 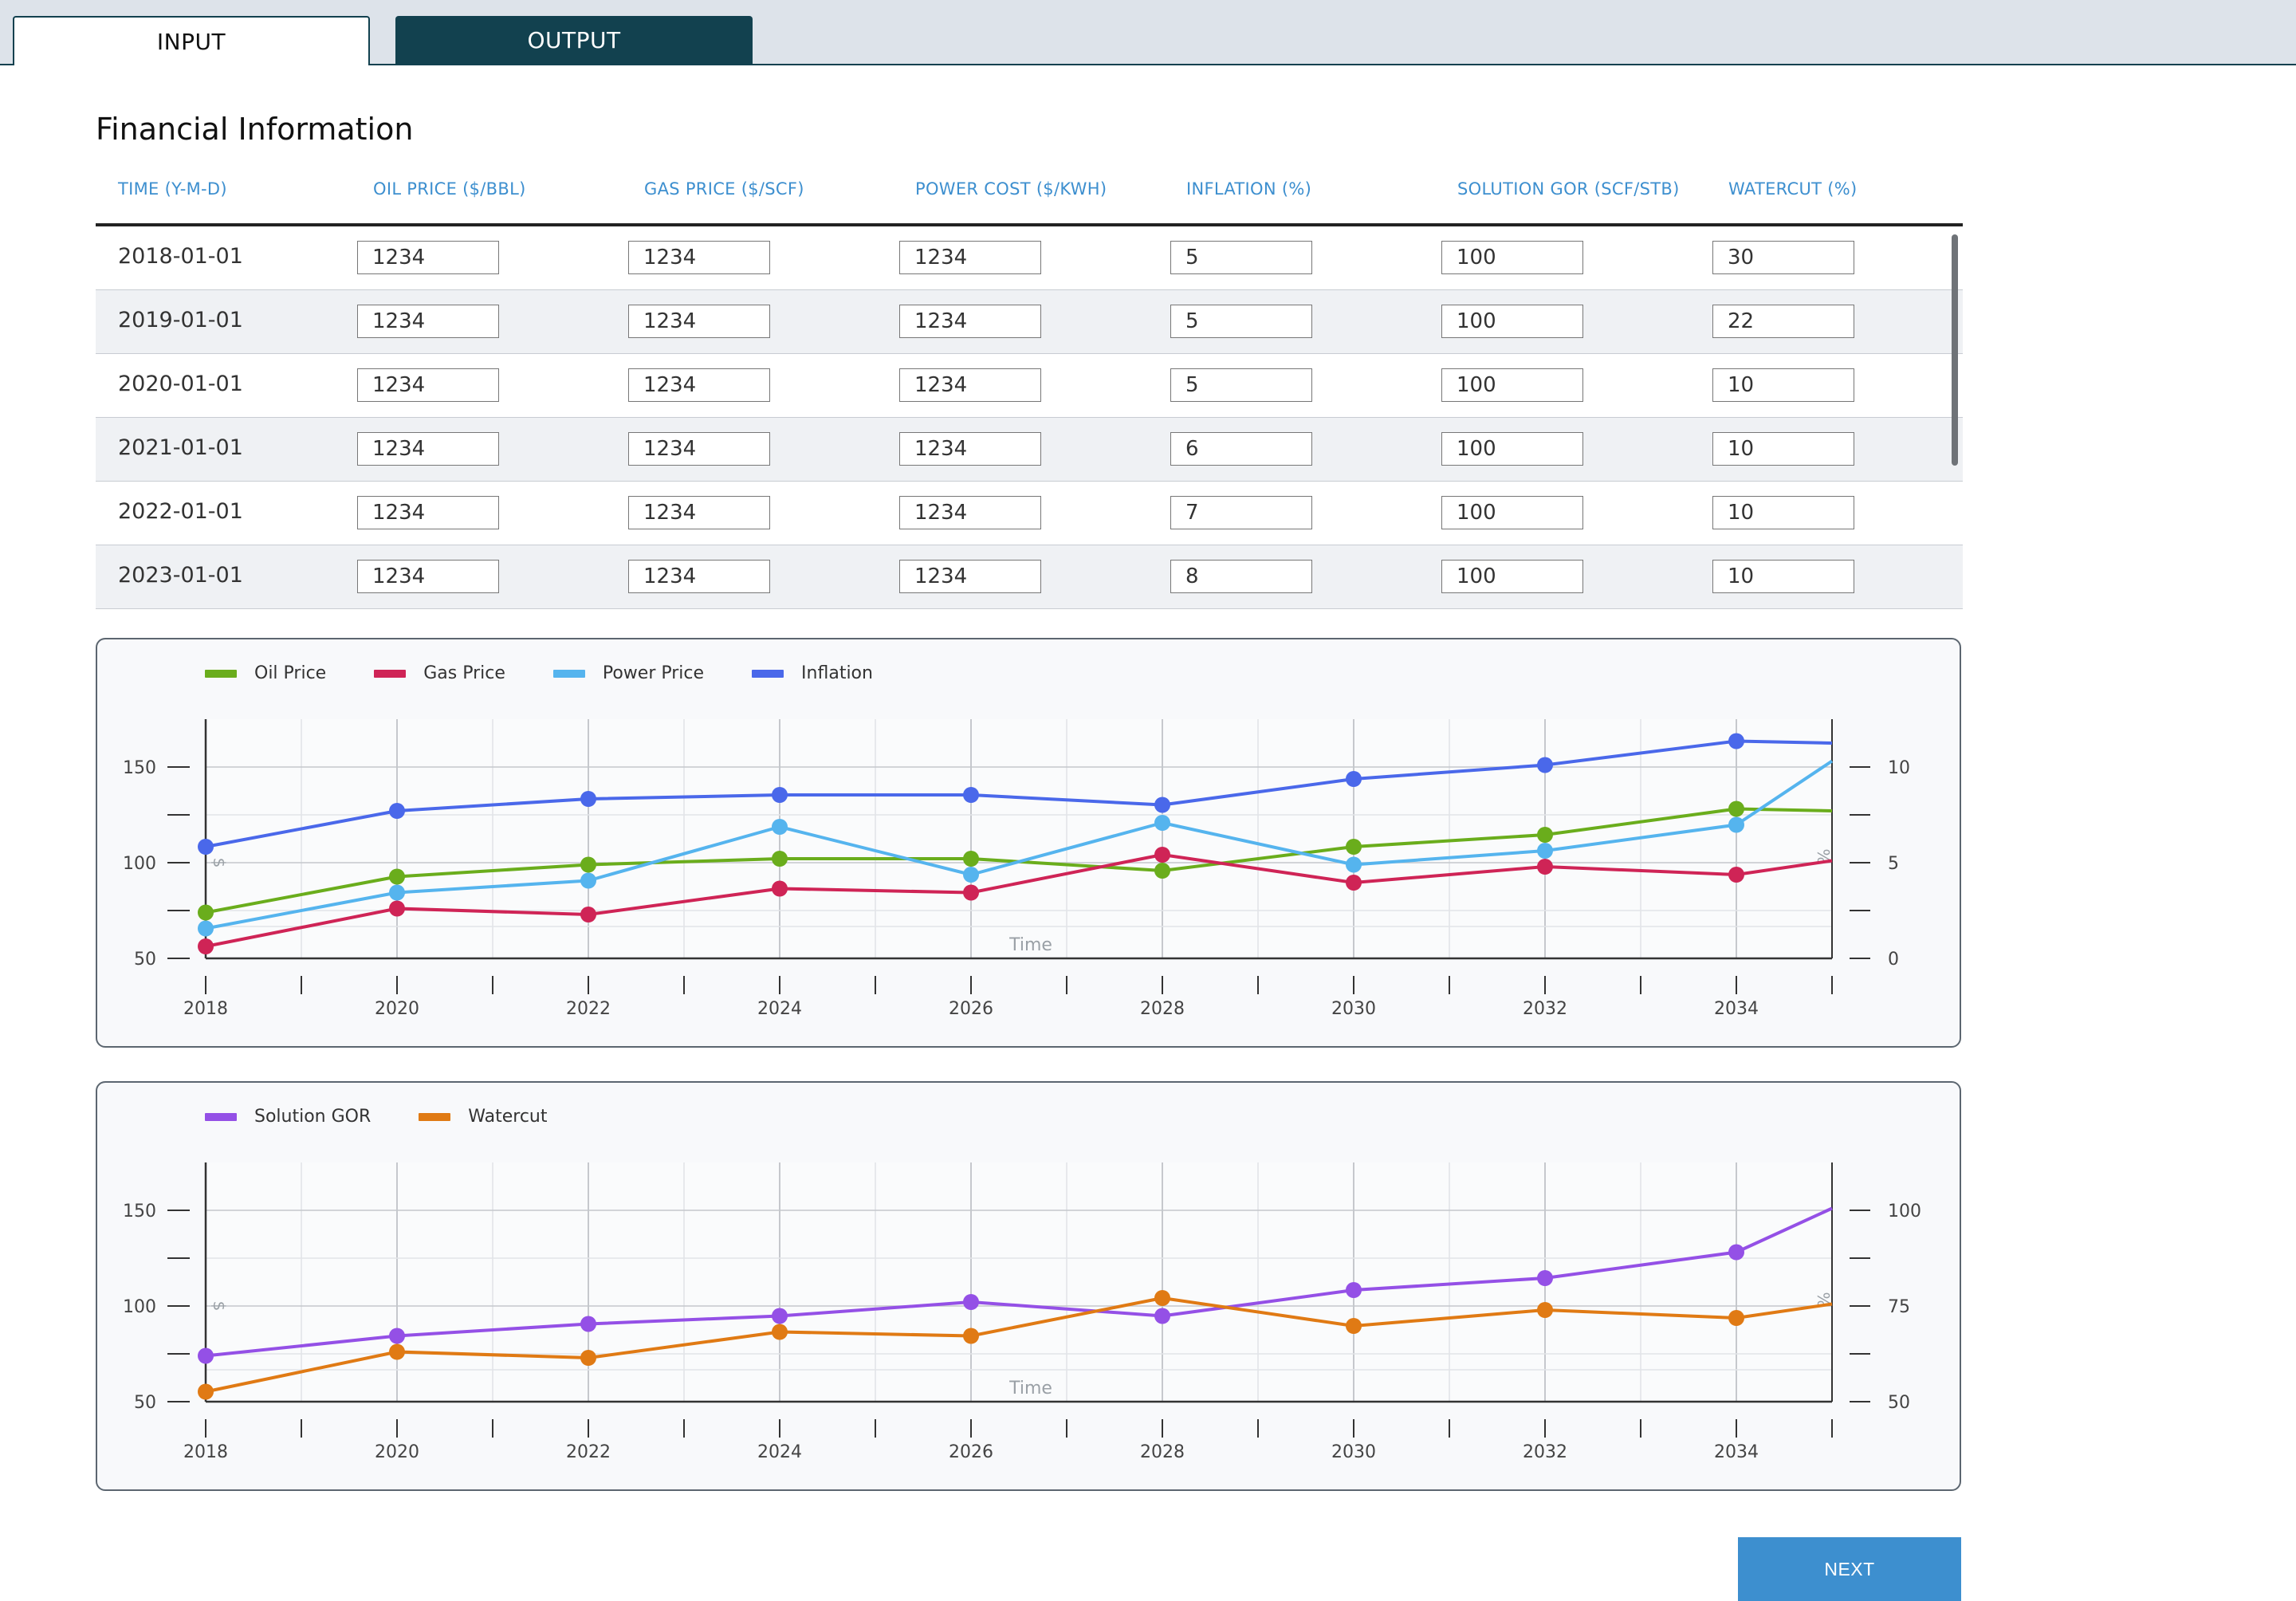 What do you see at coordinates (724, 189) in the screenshot?
I see `header-gas-price: GAS PRICE ($/SCF)` at bounding box center [724, 189].